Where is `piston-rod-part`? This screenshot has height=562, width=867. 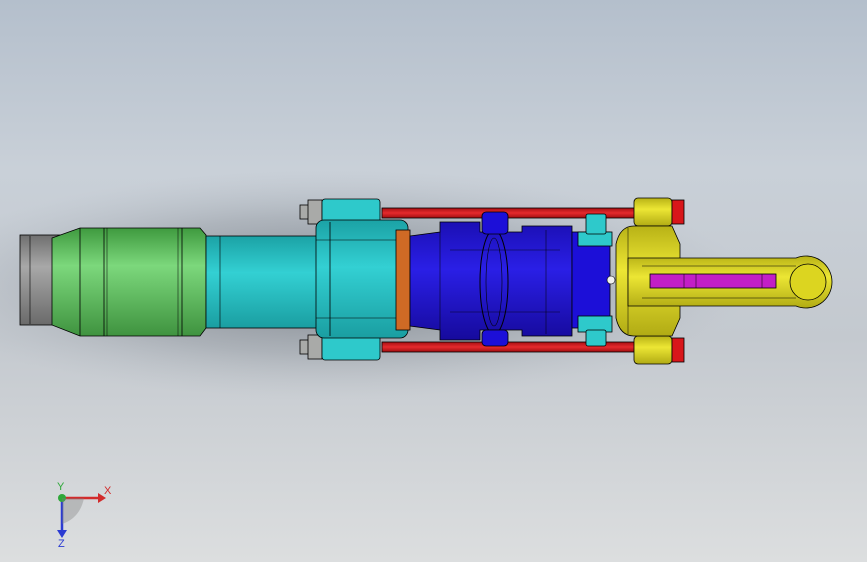 piston-rod-part is located at coordinates (713, 281).